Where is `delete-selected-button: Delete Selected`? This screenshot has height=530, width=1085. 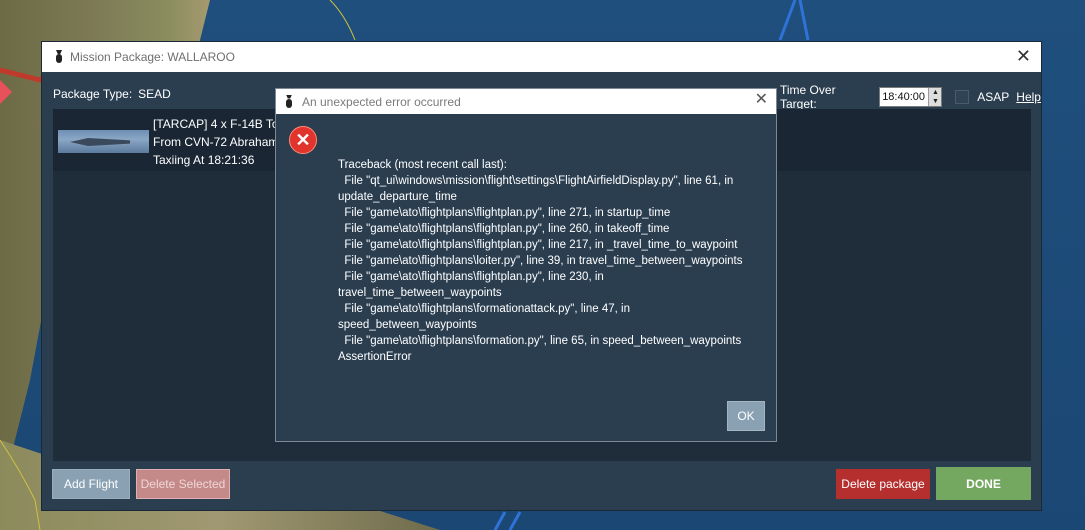 delete-selected-button: Delete Selected is located at coordinates (183, 484).